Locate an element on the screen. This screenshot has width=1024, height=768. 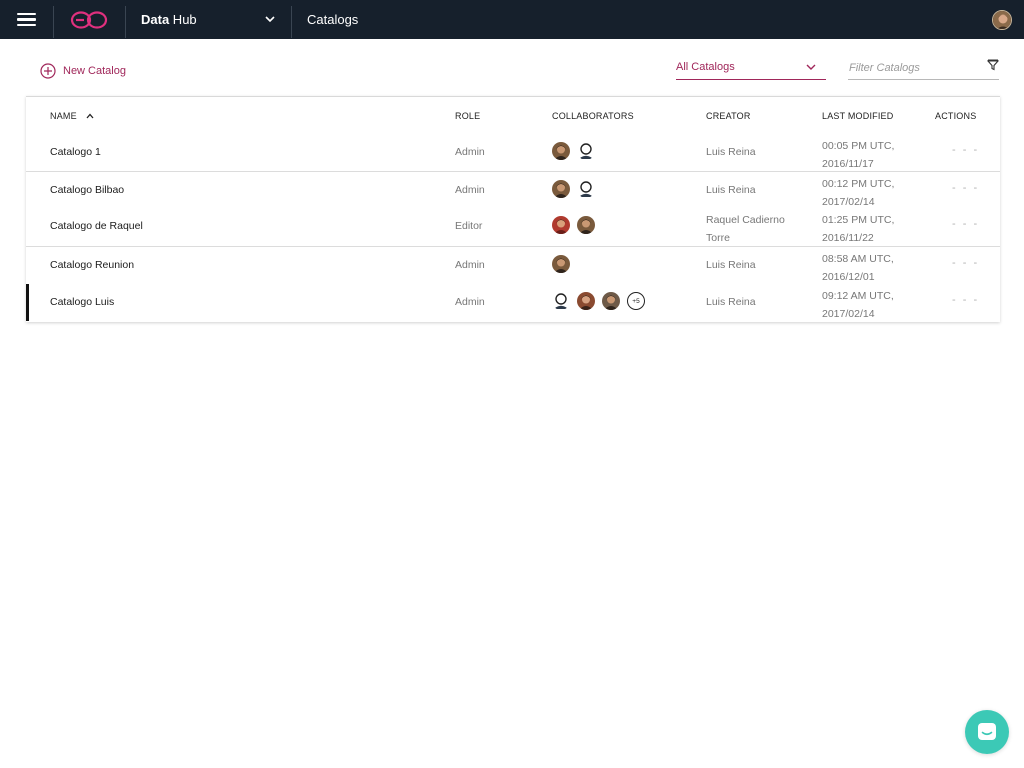
column-header-creator: CREATOR is located at coordinates (728, 116).